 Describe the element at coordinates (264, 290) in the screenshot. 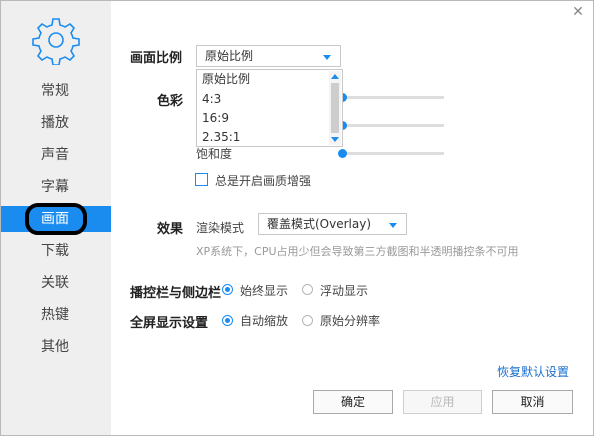

I see `controlbar-always-label: 始终显示` at that location.